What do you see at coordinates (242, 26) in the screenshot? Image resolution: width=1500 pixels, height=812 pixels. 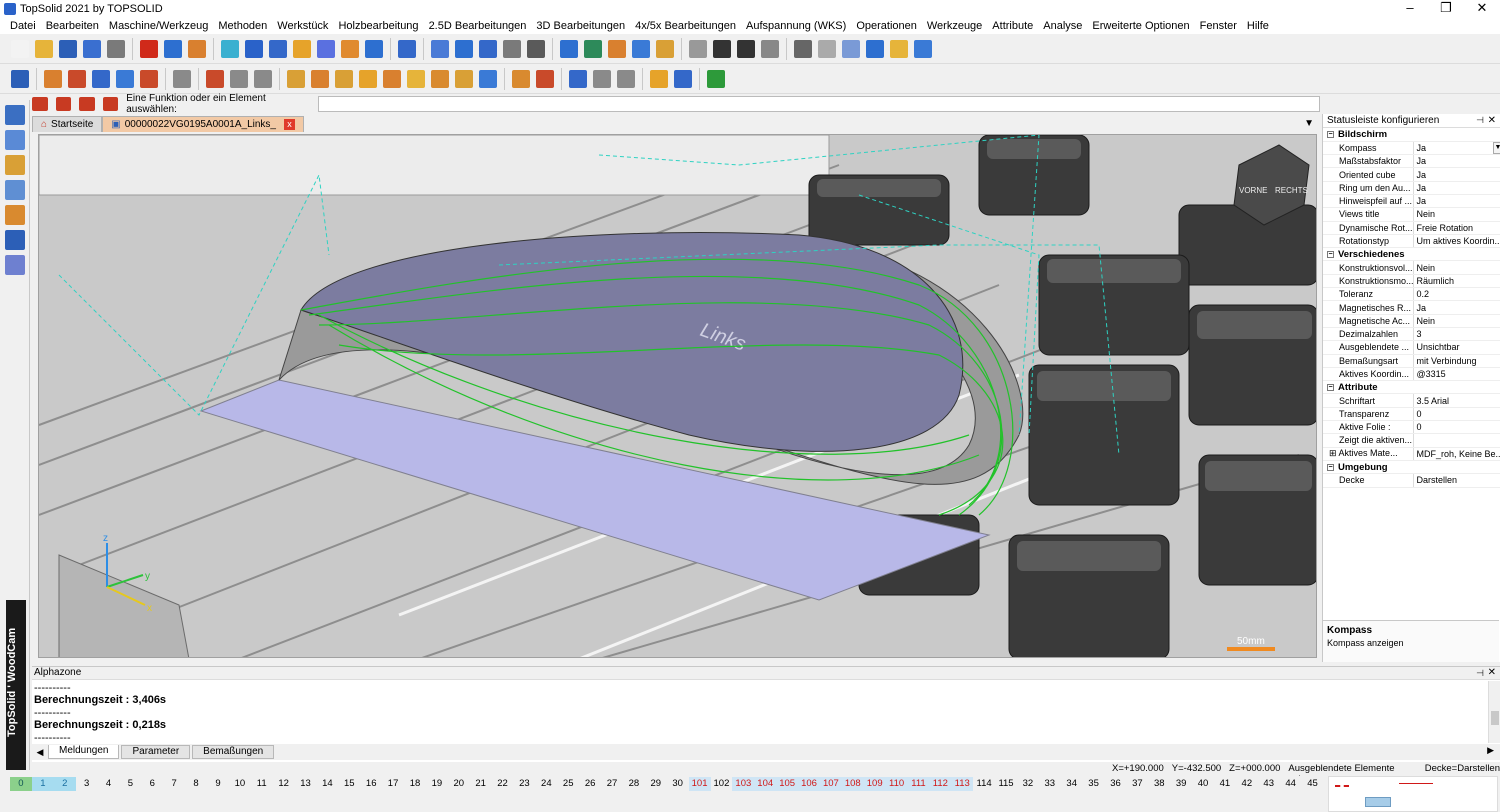 I see `menu-item-3: Methoden` at bounding box center [242, 26].